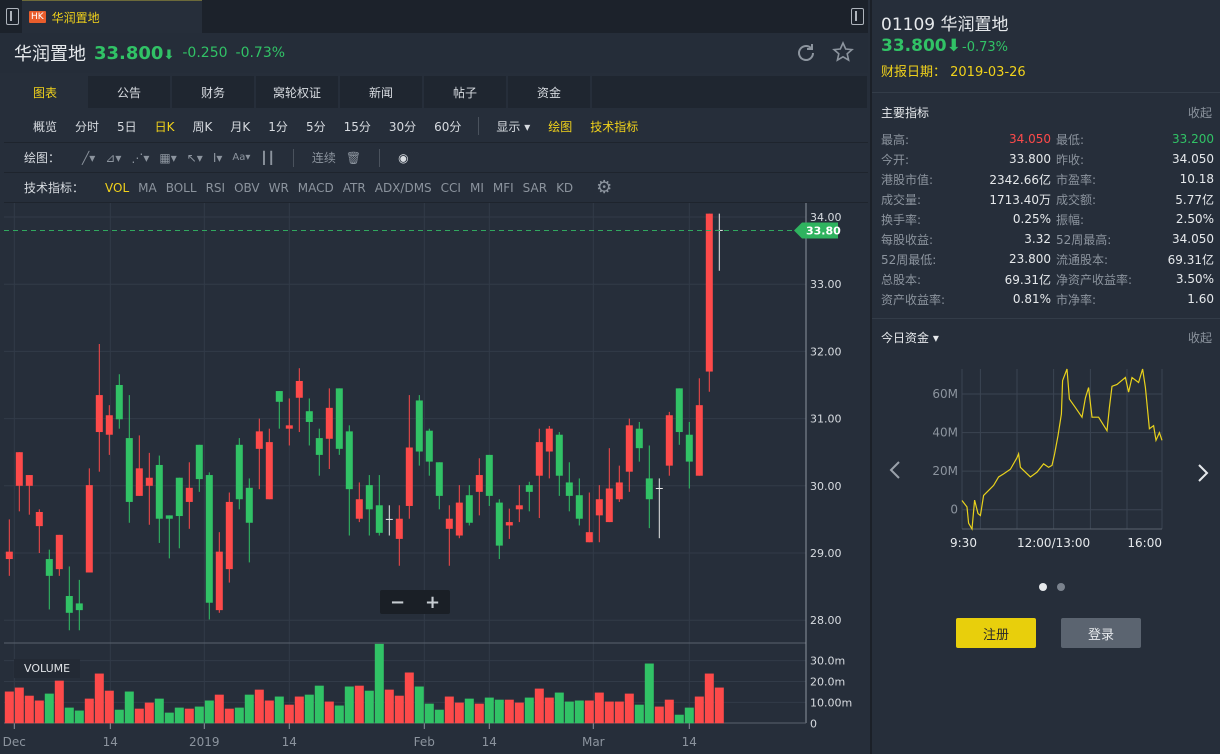 The width and height of the screenshot is (1220, 754). What do you see at coordinates (45, 126) in the screenshot?
I see `period-0: 概览` at bounding box center [45, 126].